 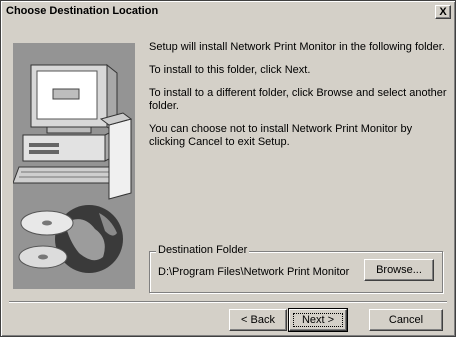 I want to click on close-icon: X, so click(x=443, y=12).